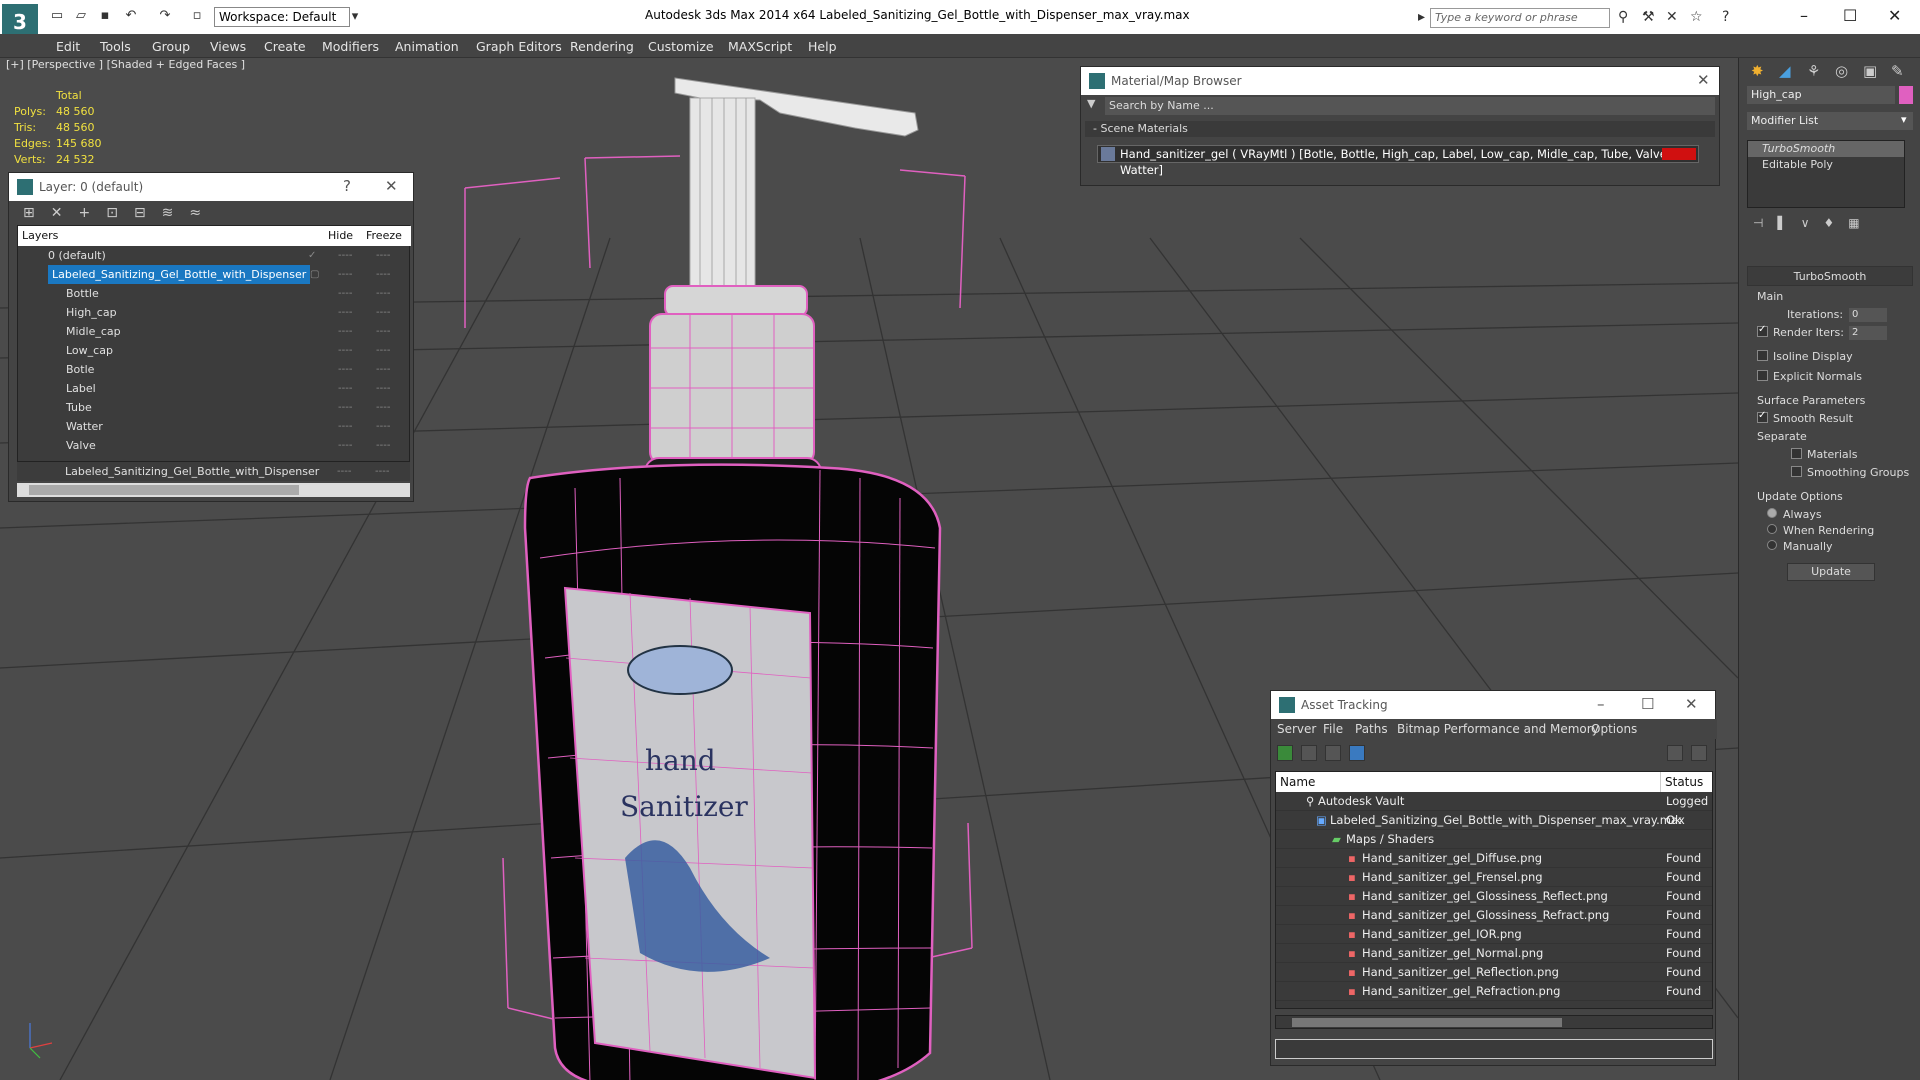 The width and height of the screenshot is (1920, 1080). Describe the element at coordinates (57, 16) in the screenshot. I see `new-file-icon: ▭` at that location.